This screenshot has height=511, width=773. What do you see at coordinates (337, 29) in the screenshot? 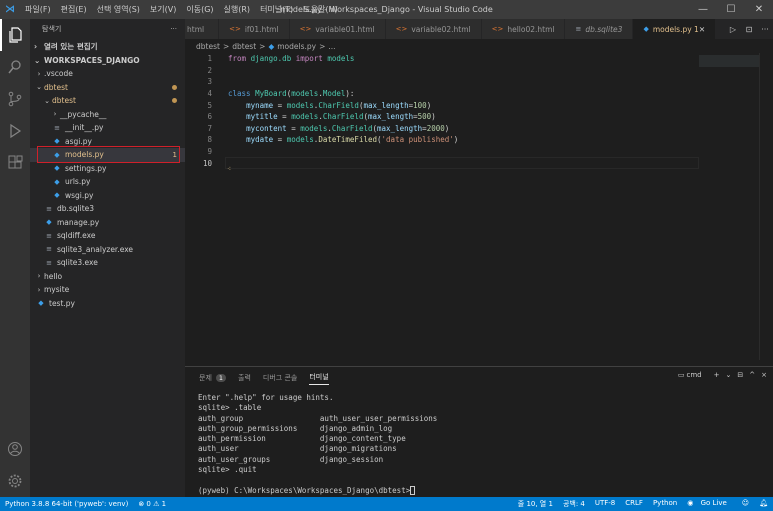
I see `editor-tab: <> variable01.html` at bounding box center [337, 29].